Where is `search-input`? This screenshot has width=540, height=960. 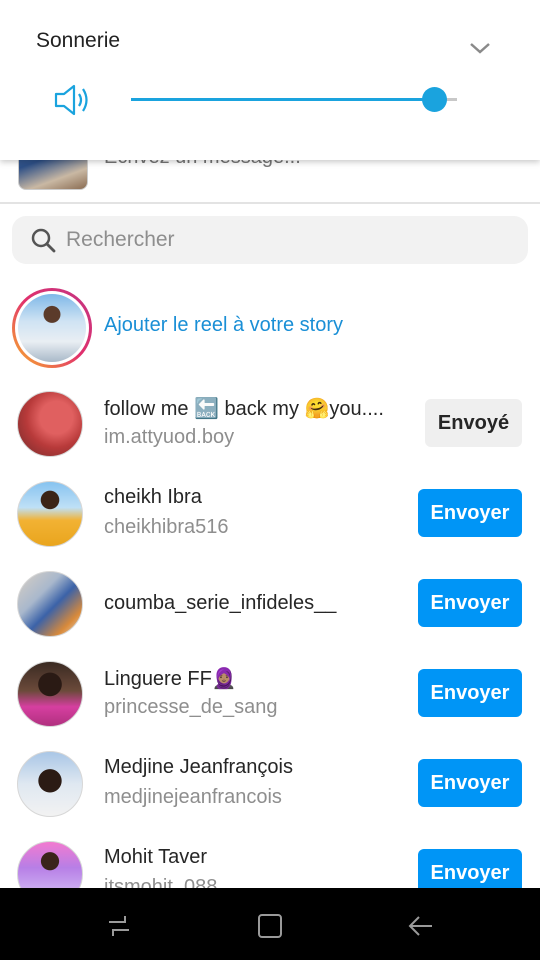 search-input is located at coordinates (286, 240).